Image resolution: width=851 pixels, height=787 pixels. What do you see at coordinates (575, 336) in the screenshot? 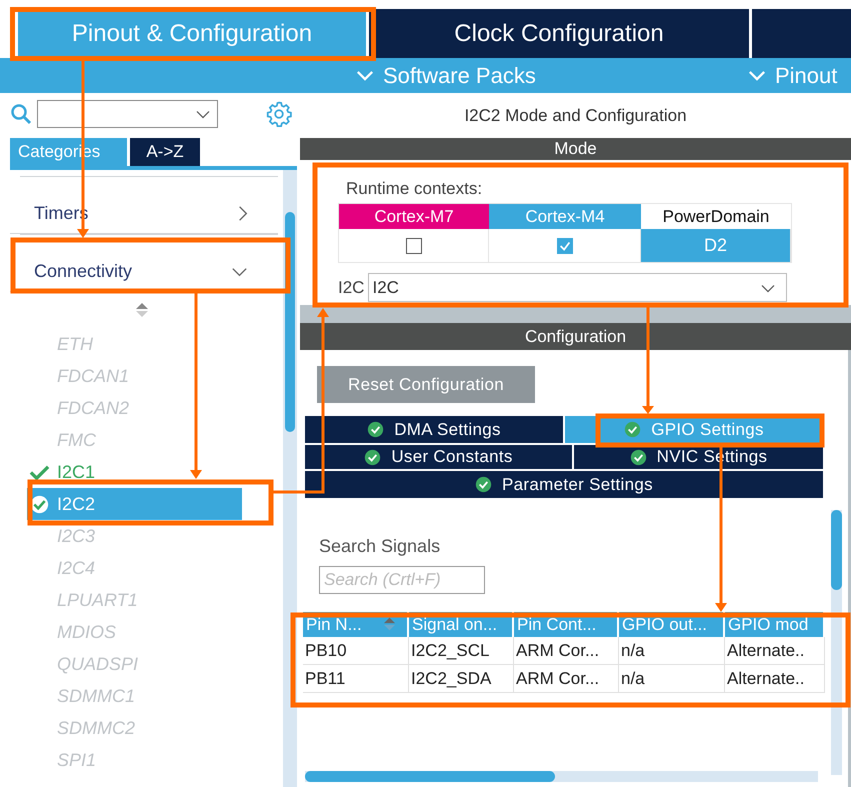
I see `section-header: Configuration` at bounding box center [575, 336].